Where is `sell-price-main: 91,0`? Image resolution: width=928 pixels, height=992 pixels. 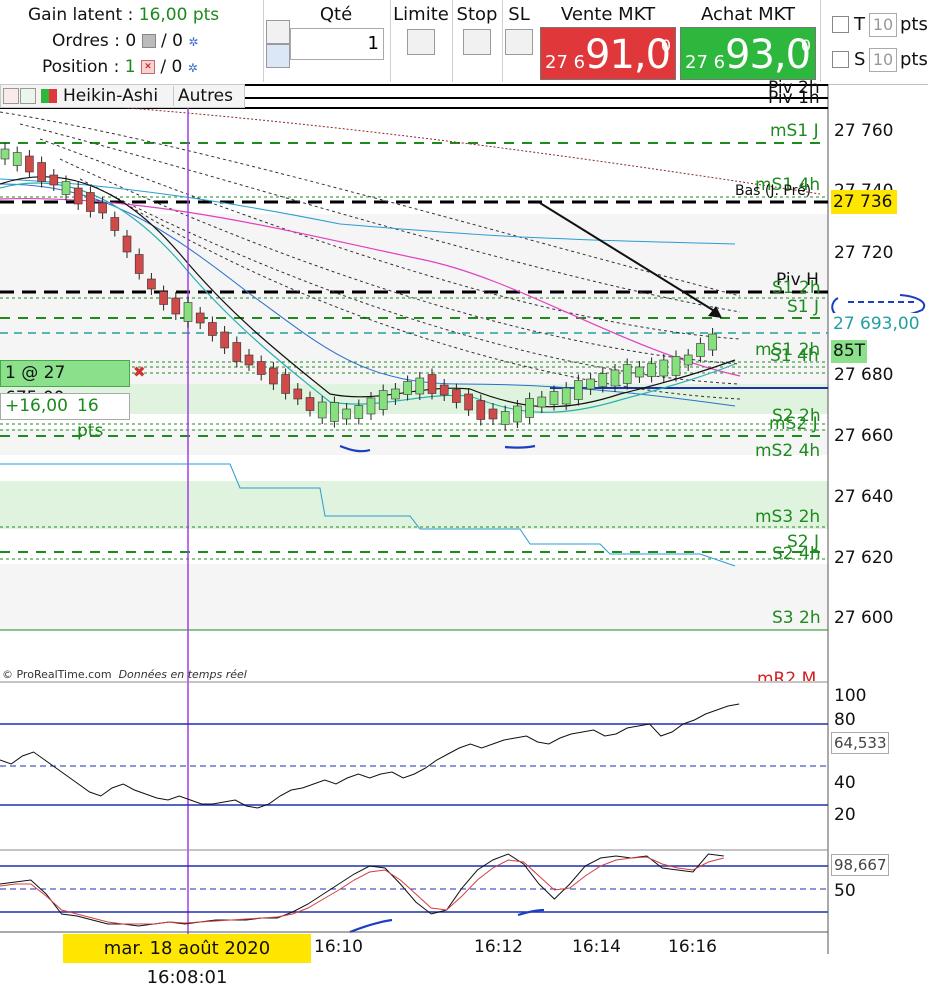
sell-price-main: 91,0 is located at coordinates (628, 55).